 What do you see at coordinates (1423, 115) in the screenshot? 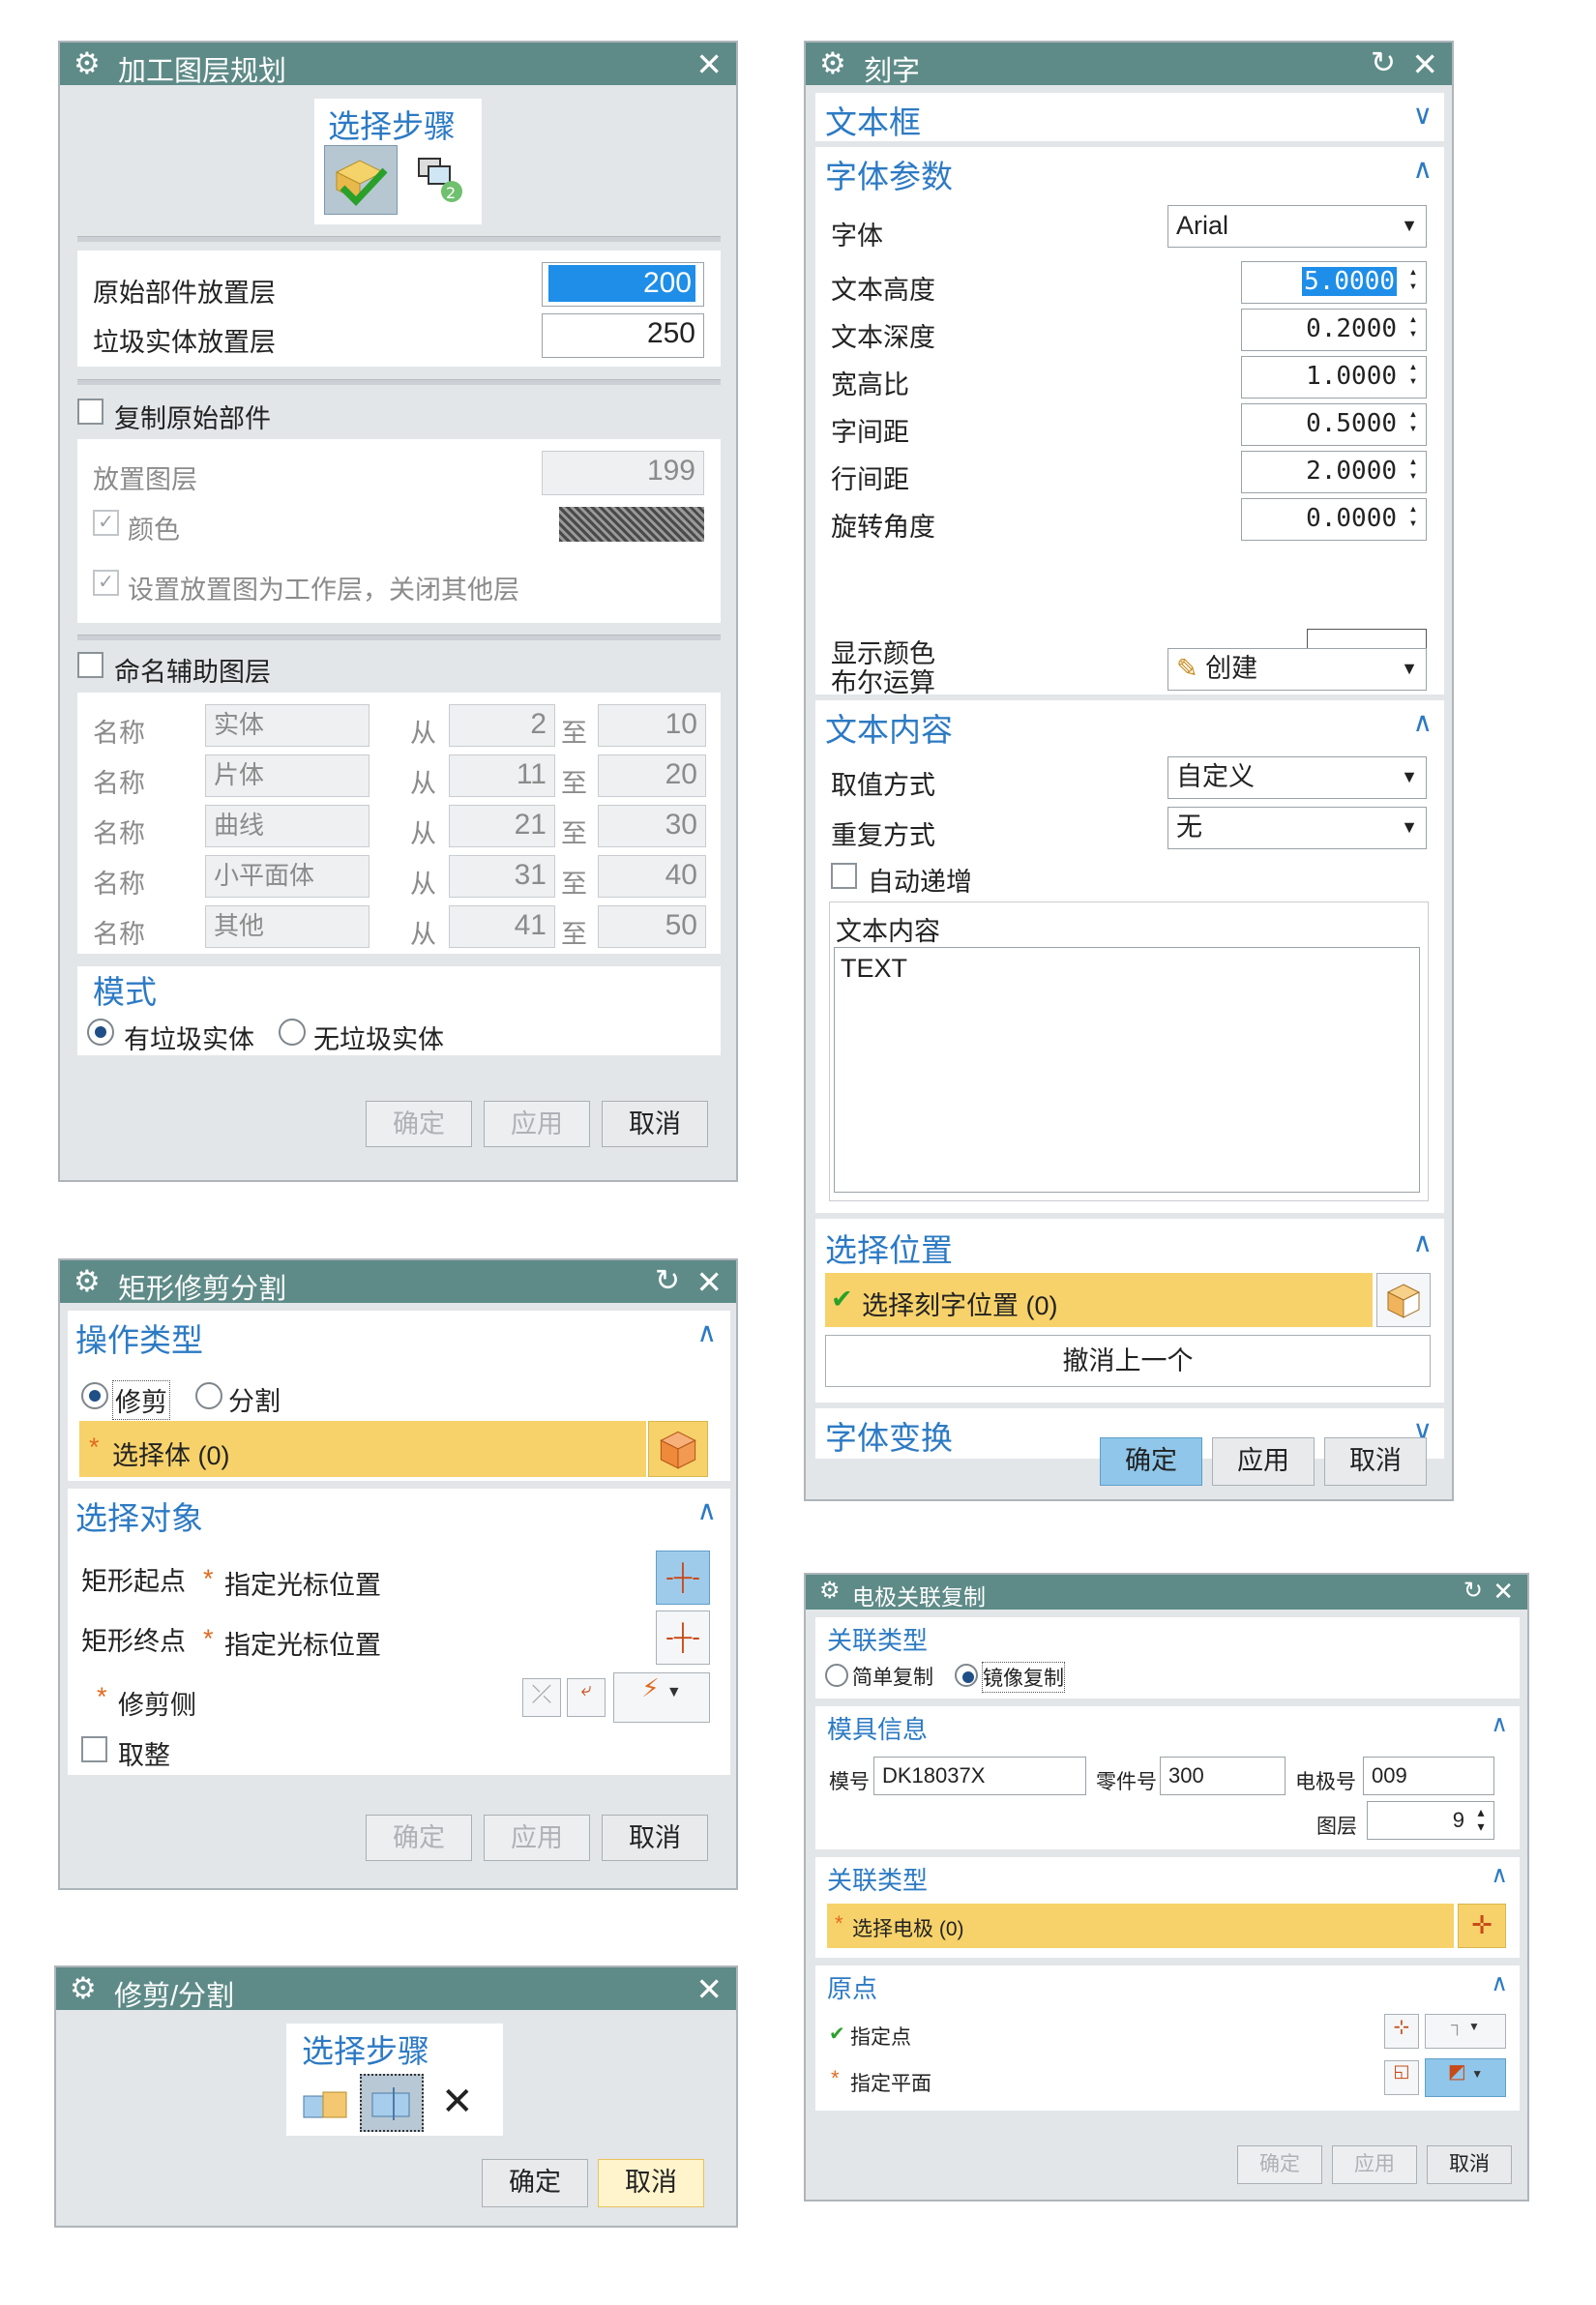
I see `chevron-down-icon: ∨` at bounding box center [1423, 115].